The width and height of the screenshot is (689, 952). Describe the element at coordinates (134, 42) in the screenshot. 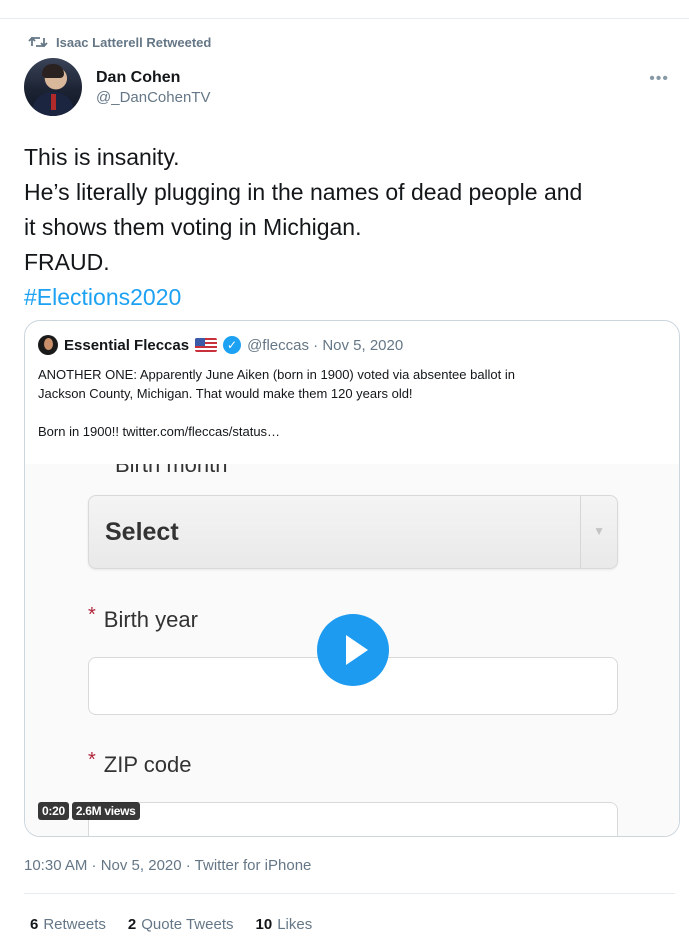

I see `retweet-label: Isaac Latterell Retweeted` at that location.